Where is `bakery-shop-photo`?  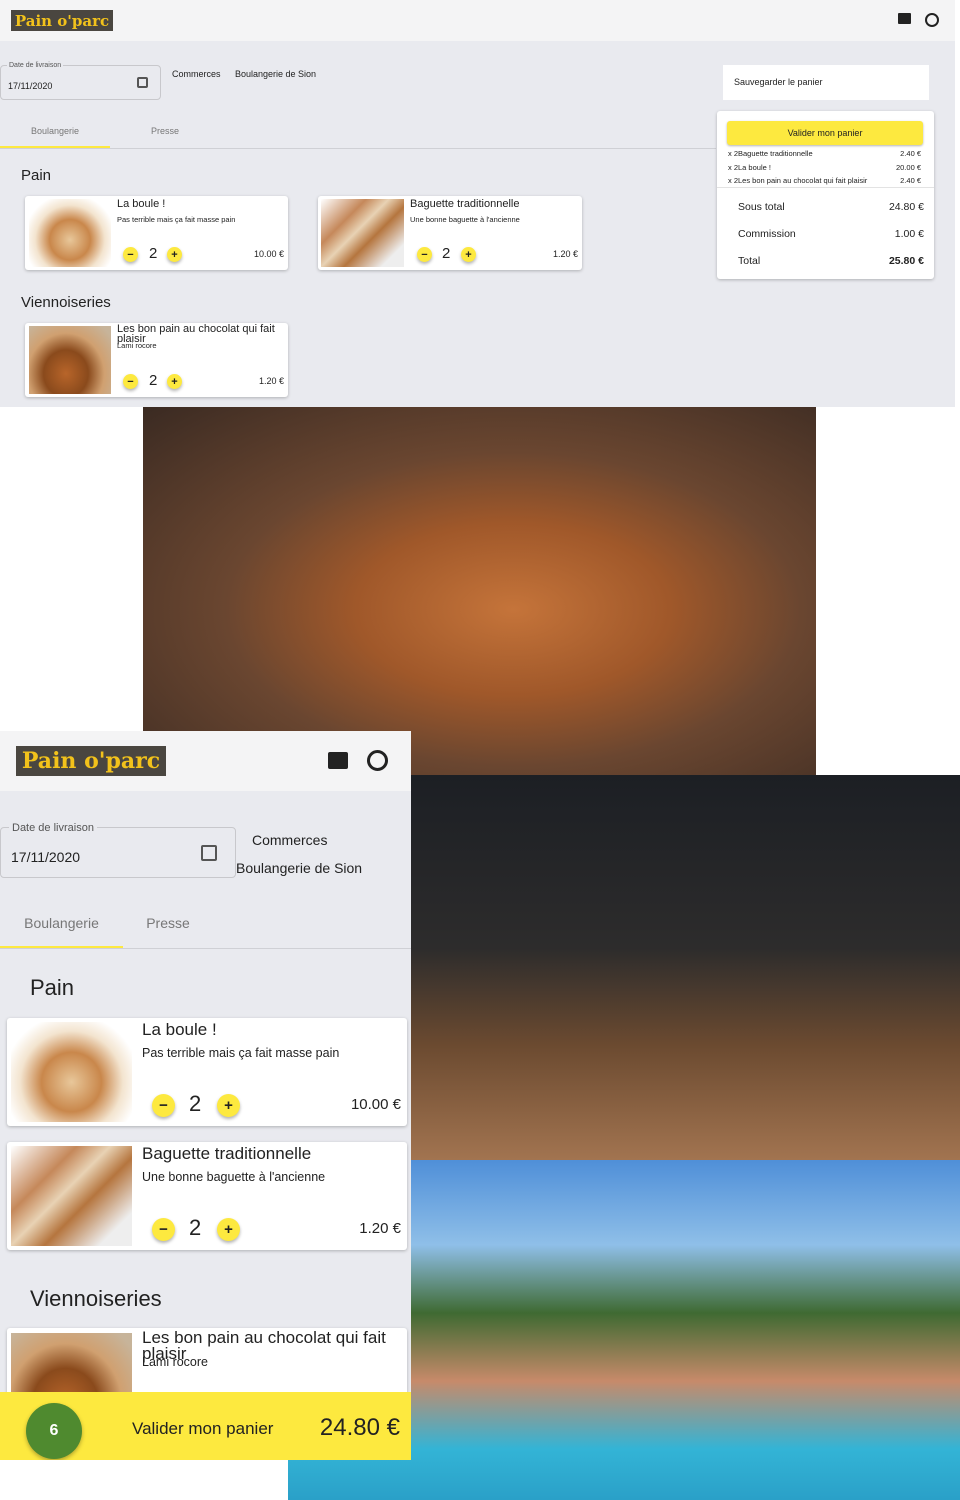
bakery-shop-photo is located at coordinates (685, 967).